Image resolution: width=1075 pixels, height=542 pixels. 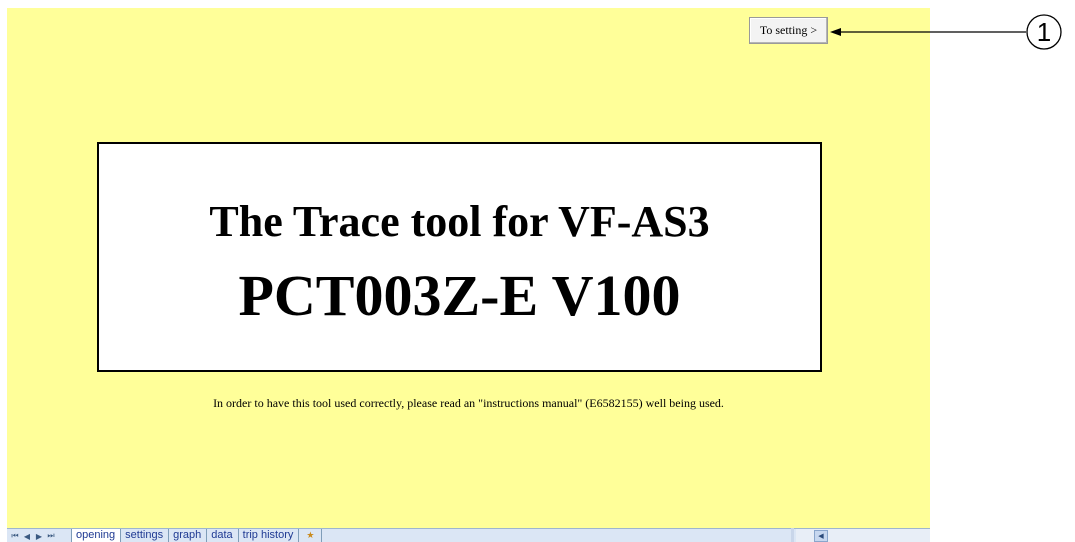 I want to click on last-sheet-icon: ⏭, so click(x=51, y=536).